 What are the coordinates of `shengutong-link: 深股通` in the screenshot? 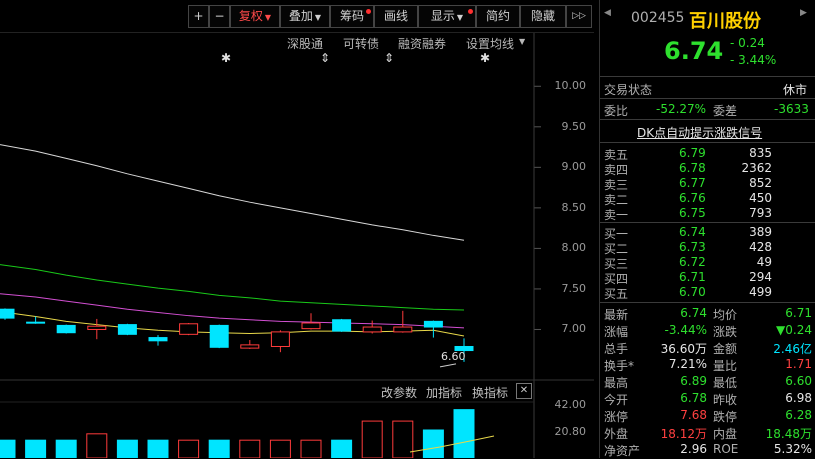 It's located at (305, 43).